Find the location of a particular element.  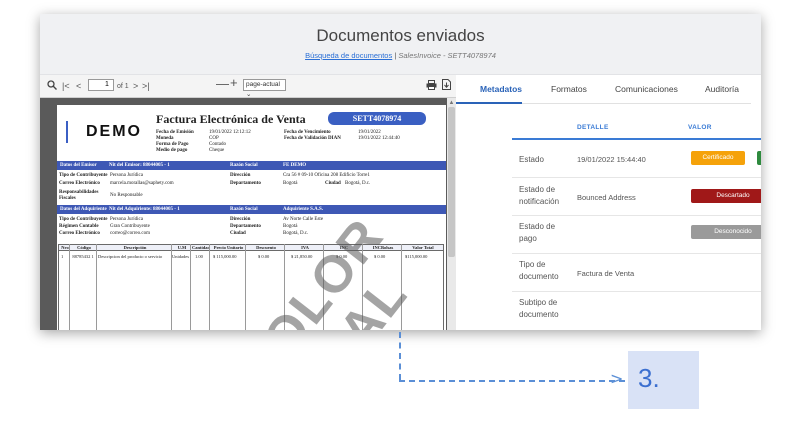

metadata-row-subtipo: Subtipo de documento is located at coordinates (636, 311).